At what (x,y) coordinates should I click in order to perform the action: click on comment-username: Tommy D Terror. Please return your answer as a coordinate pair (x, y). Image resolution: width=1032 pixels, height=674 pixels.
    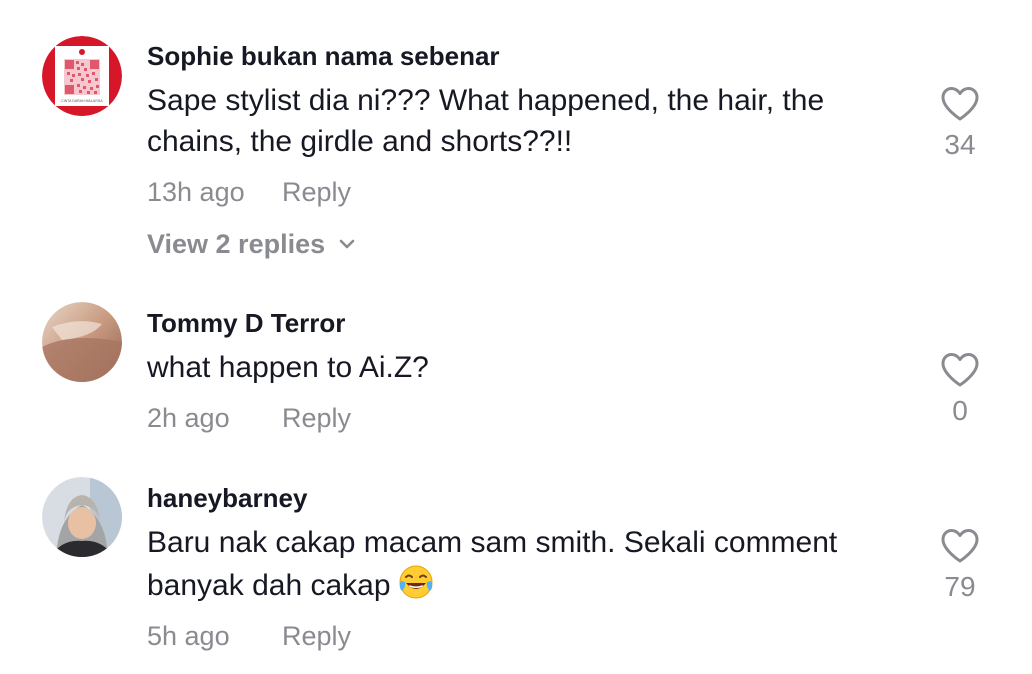
    Looking at the image, I should click on (537, 323).